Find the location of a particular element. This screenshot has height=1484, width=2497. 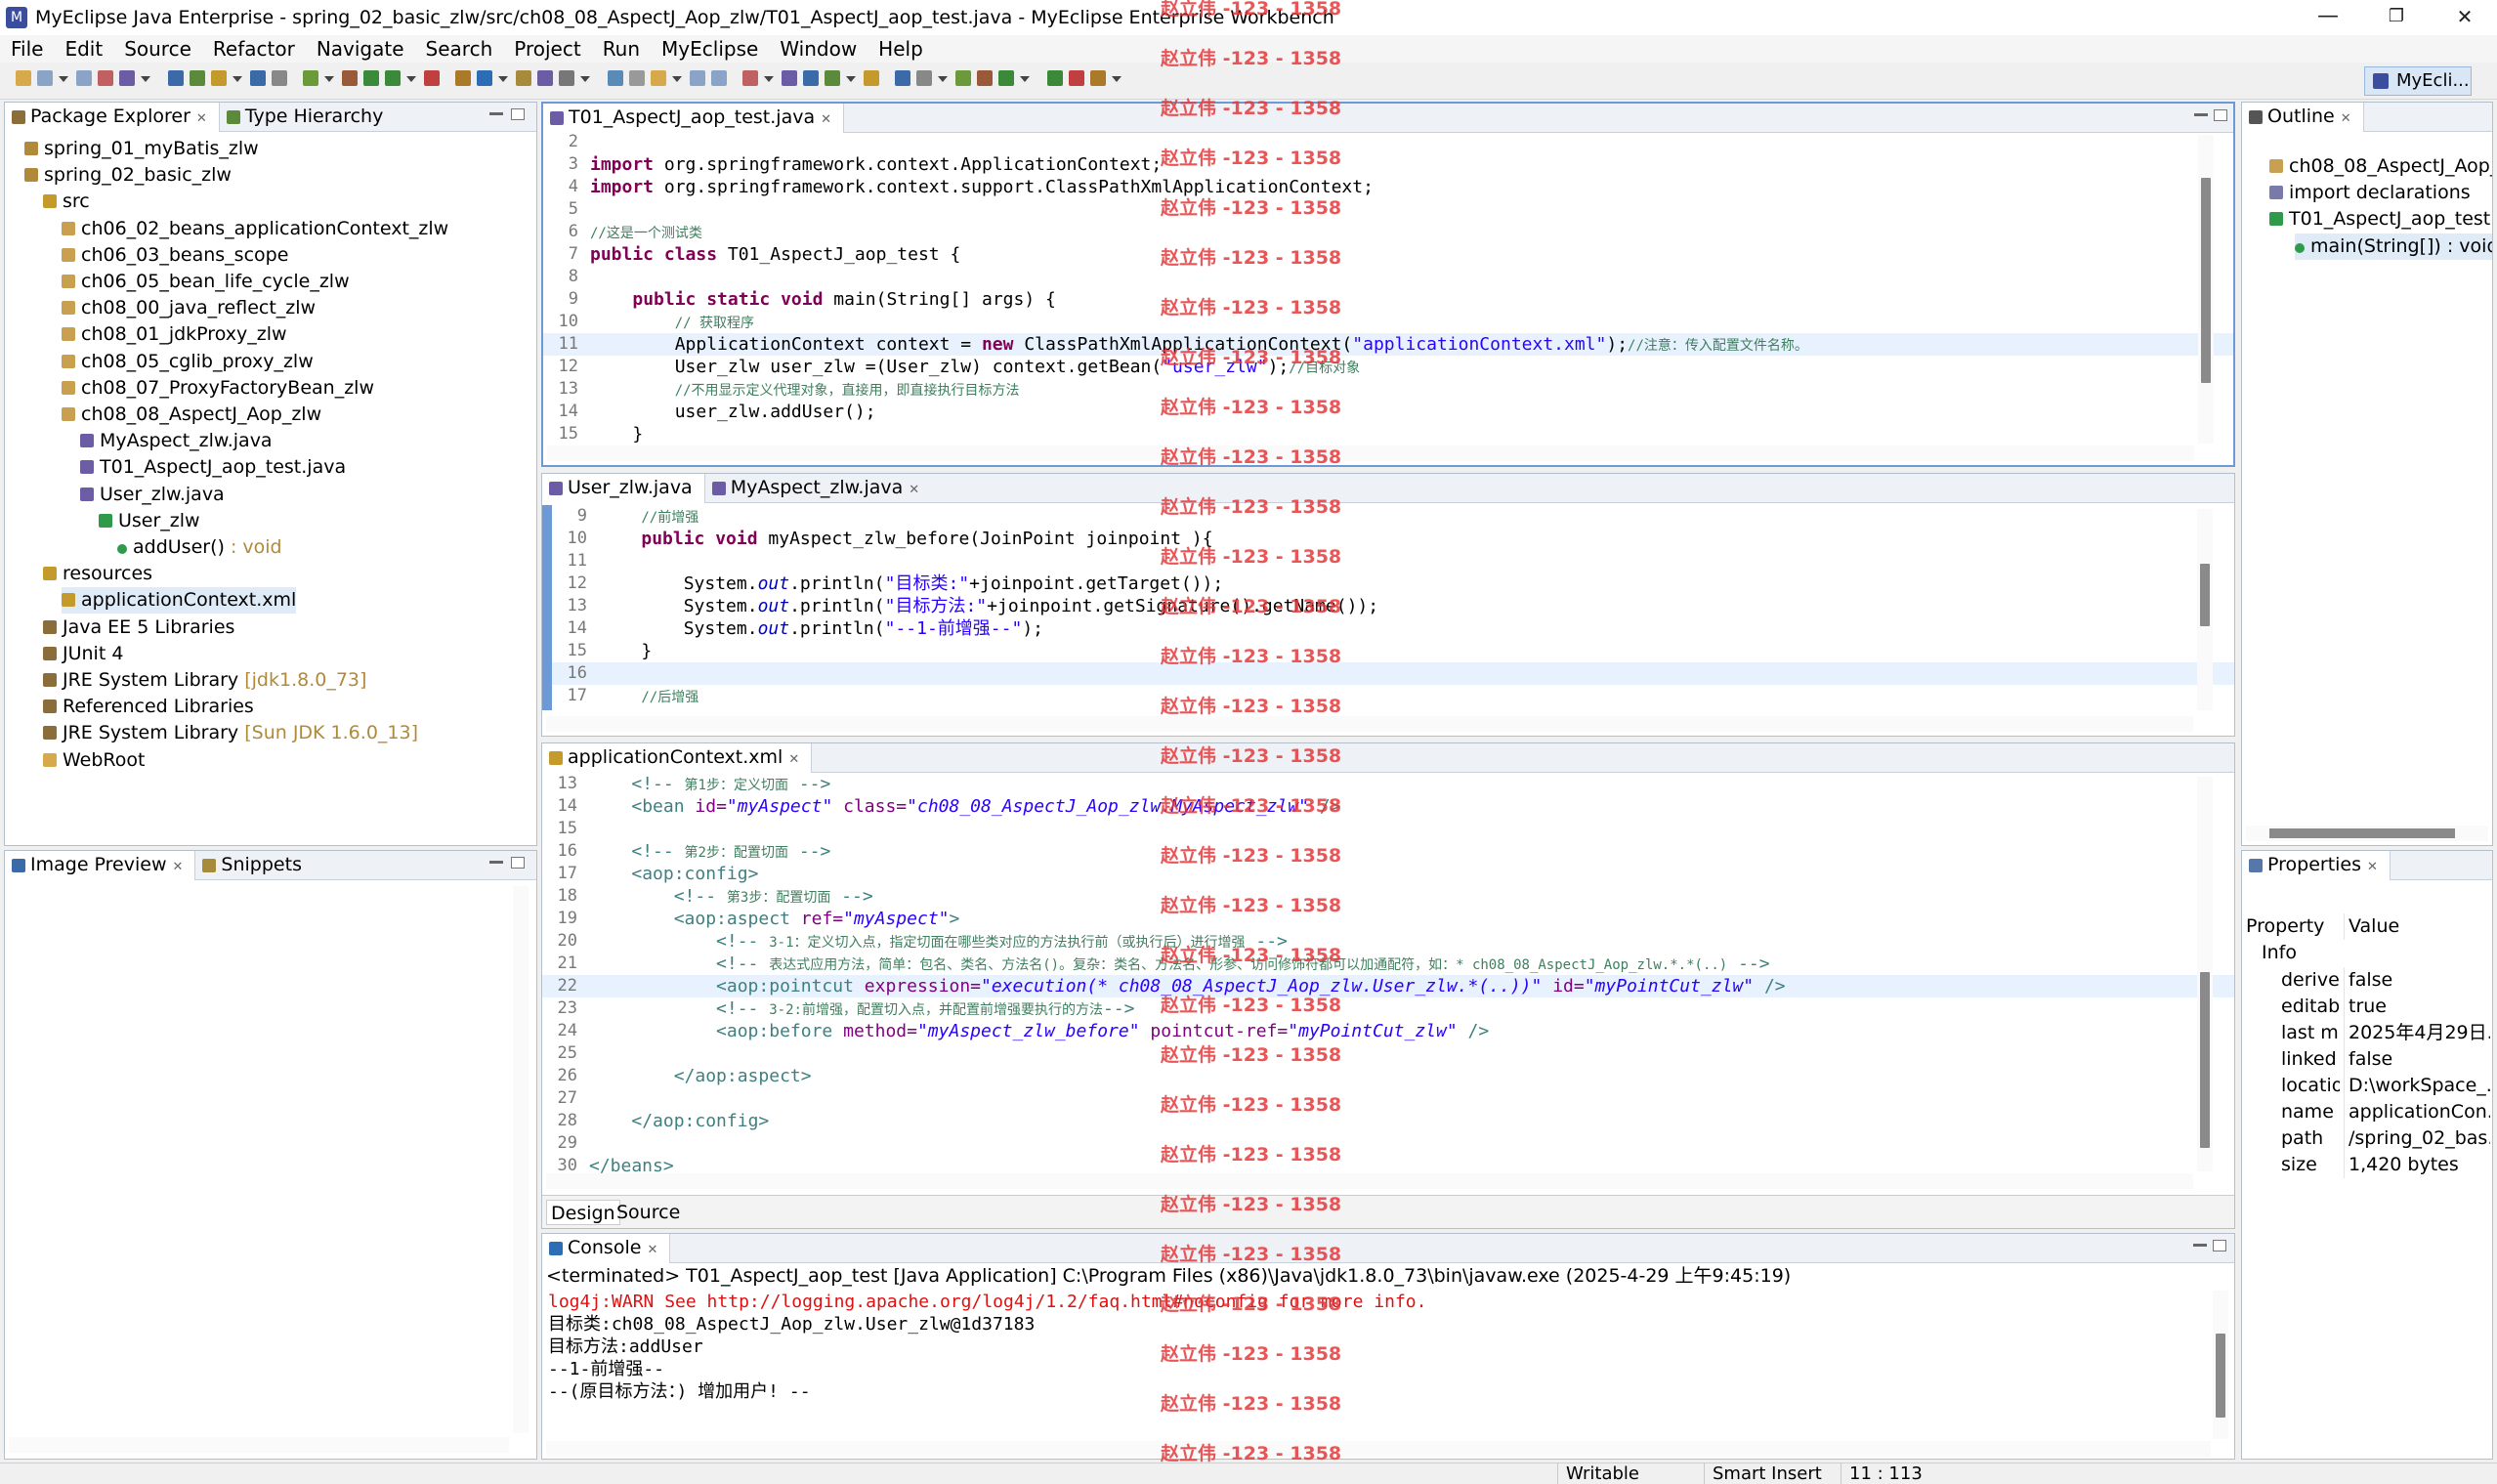

tree-item: ch08_05_cglib_proxy_zlw is located at coordinates (188, 362).